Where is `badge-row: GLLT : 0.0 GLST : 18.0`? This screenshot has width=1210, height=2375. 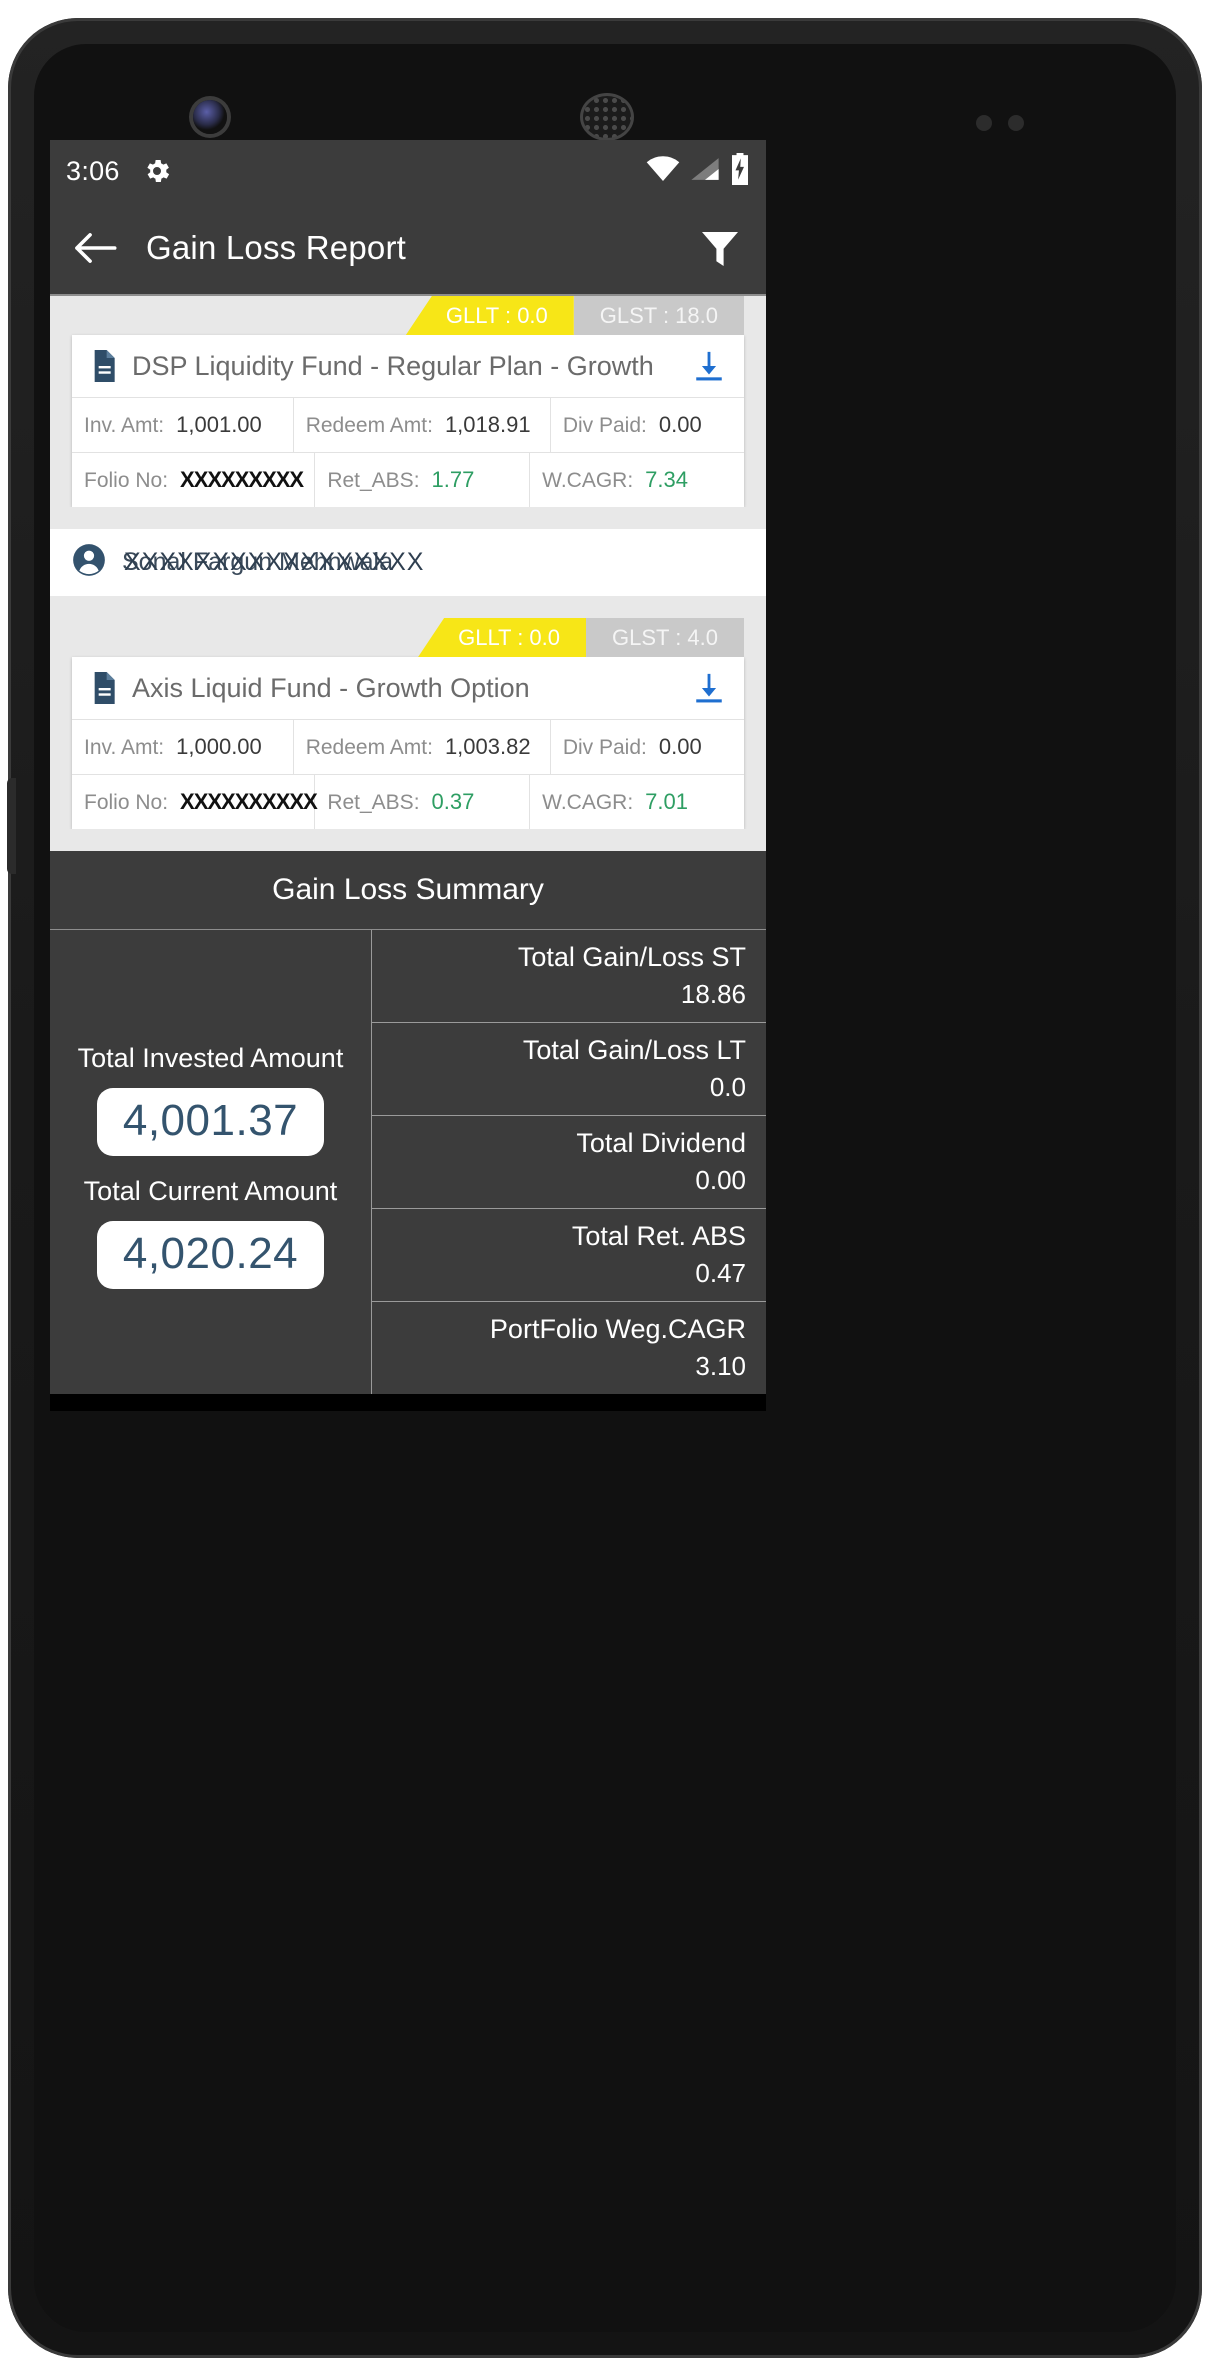 badge-row: GLLT : 0.0 GLST : 18.0 is located at coordinates (408, 315).